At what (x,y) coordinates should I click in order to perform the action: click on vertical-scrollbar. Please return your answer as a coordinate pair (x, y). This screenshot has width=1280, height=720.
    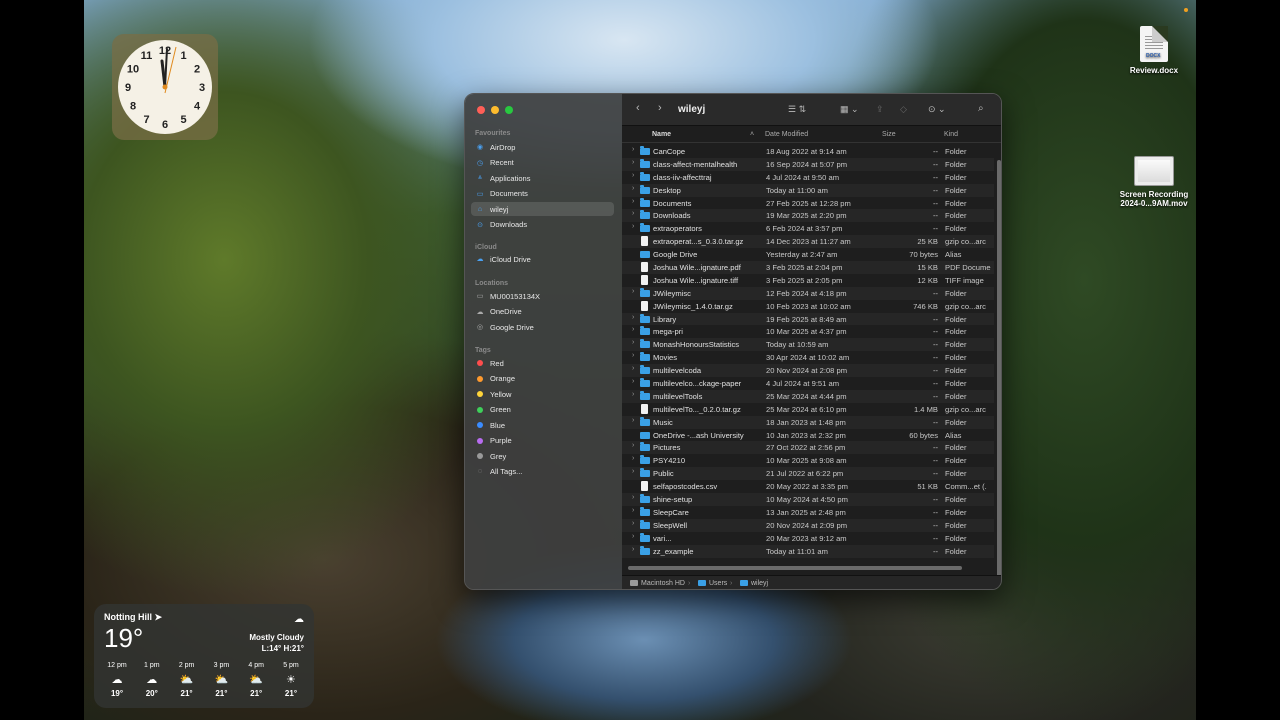
    Looking at the image, I should click on (999, 373).